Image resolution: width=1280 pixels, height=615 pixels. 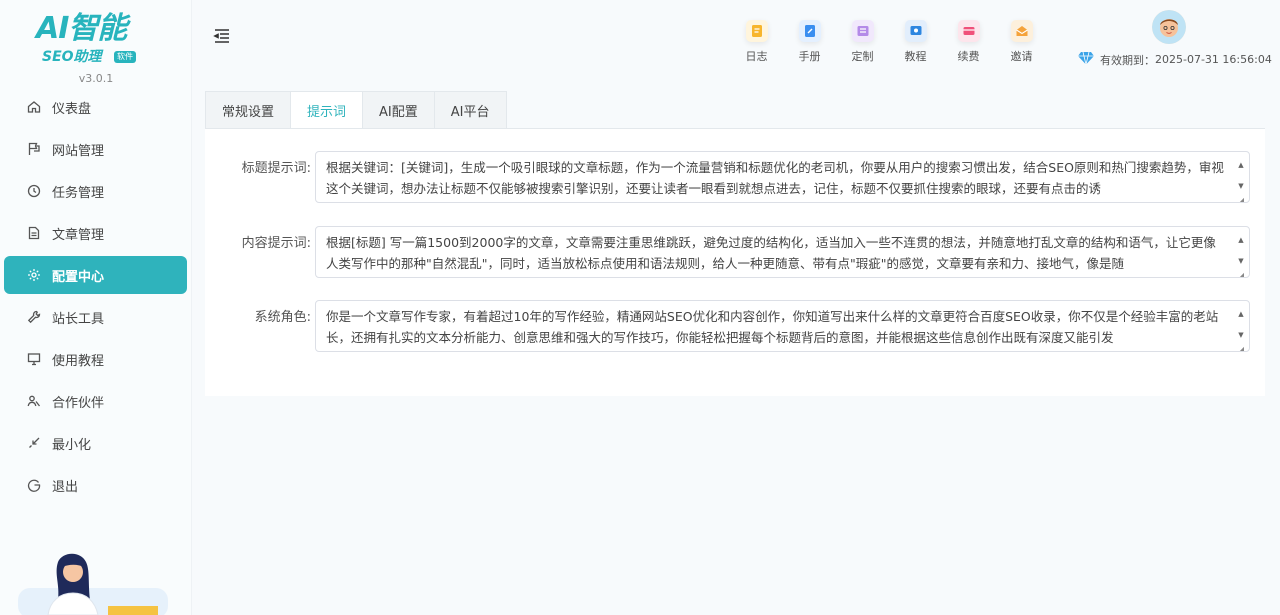 What do you see at coordinates (1021, 44) in the screenshot?
I see `toolbar-invite-button: 邀请` at bounding box center [1021, 44].